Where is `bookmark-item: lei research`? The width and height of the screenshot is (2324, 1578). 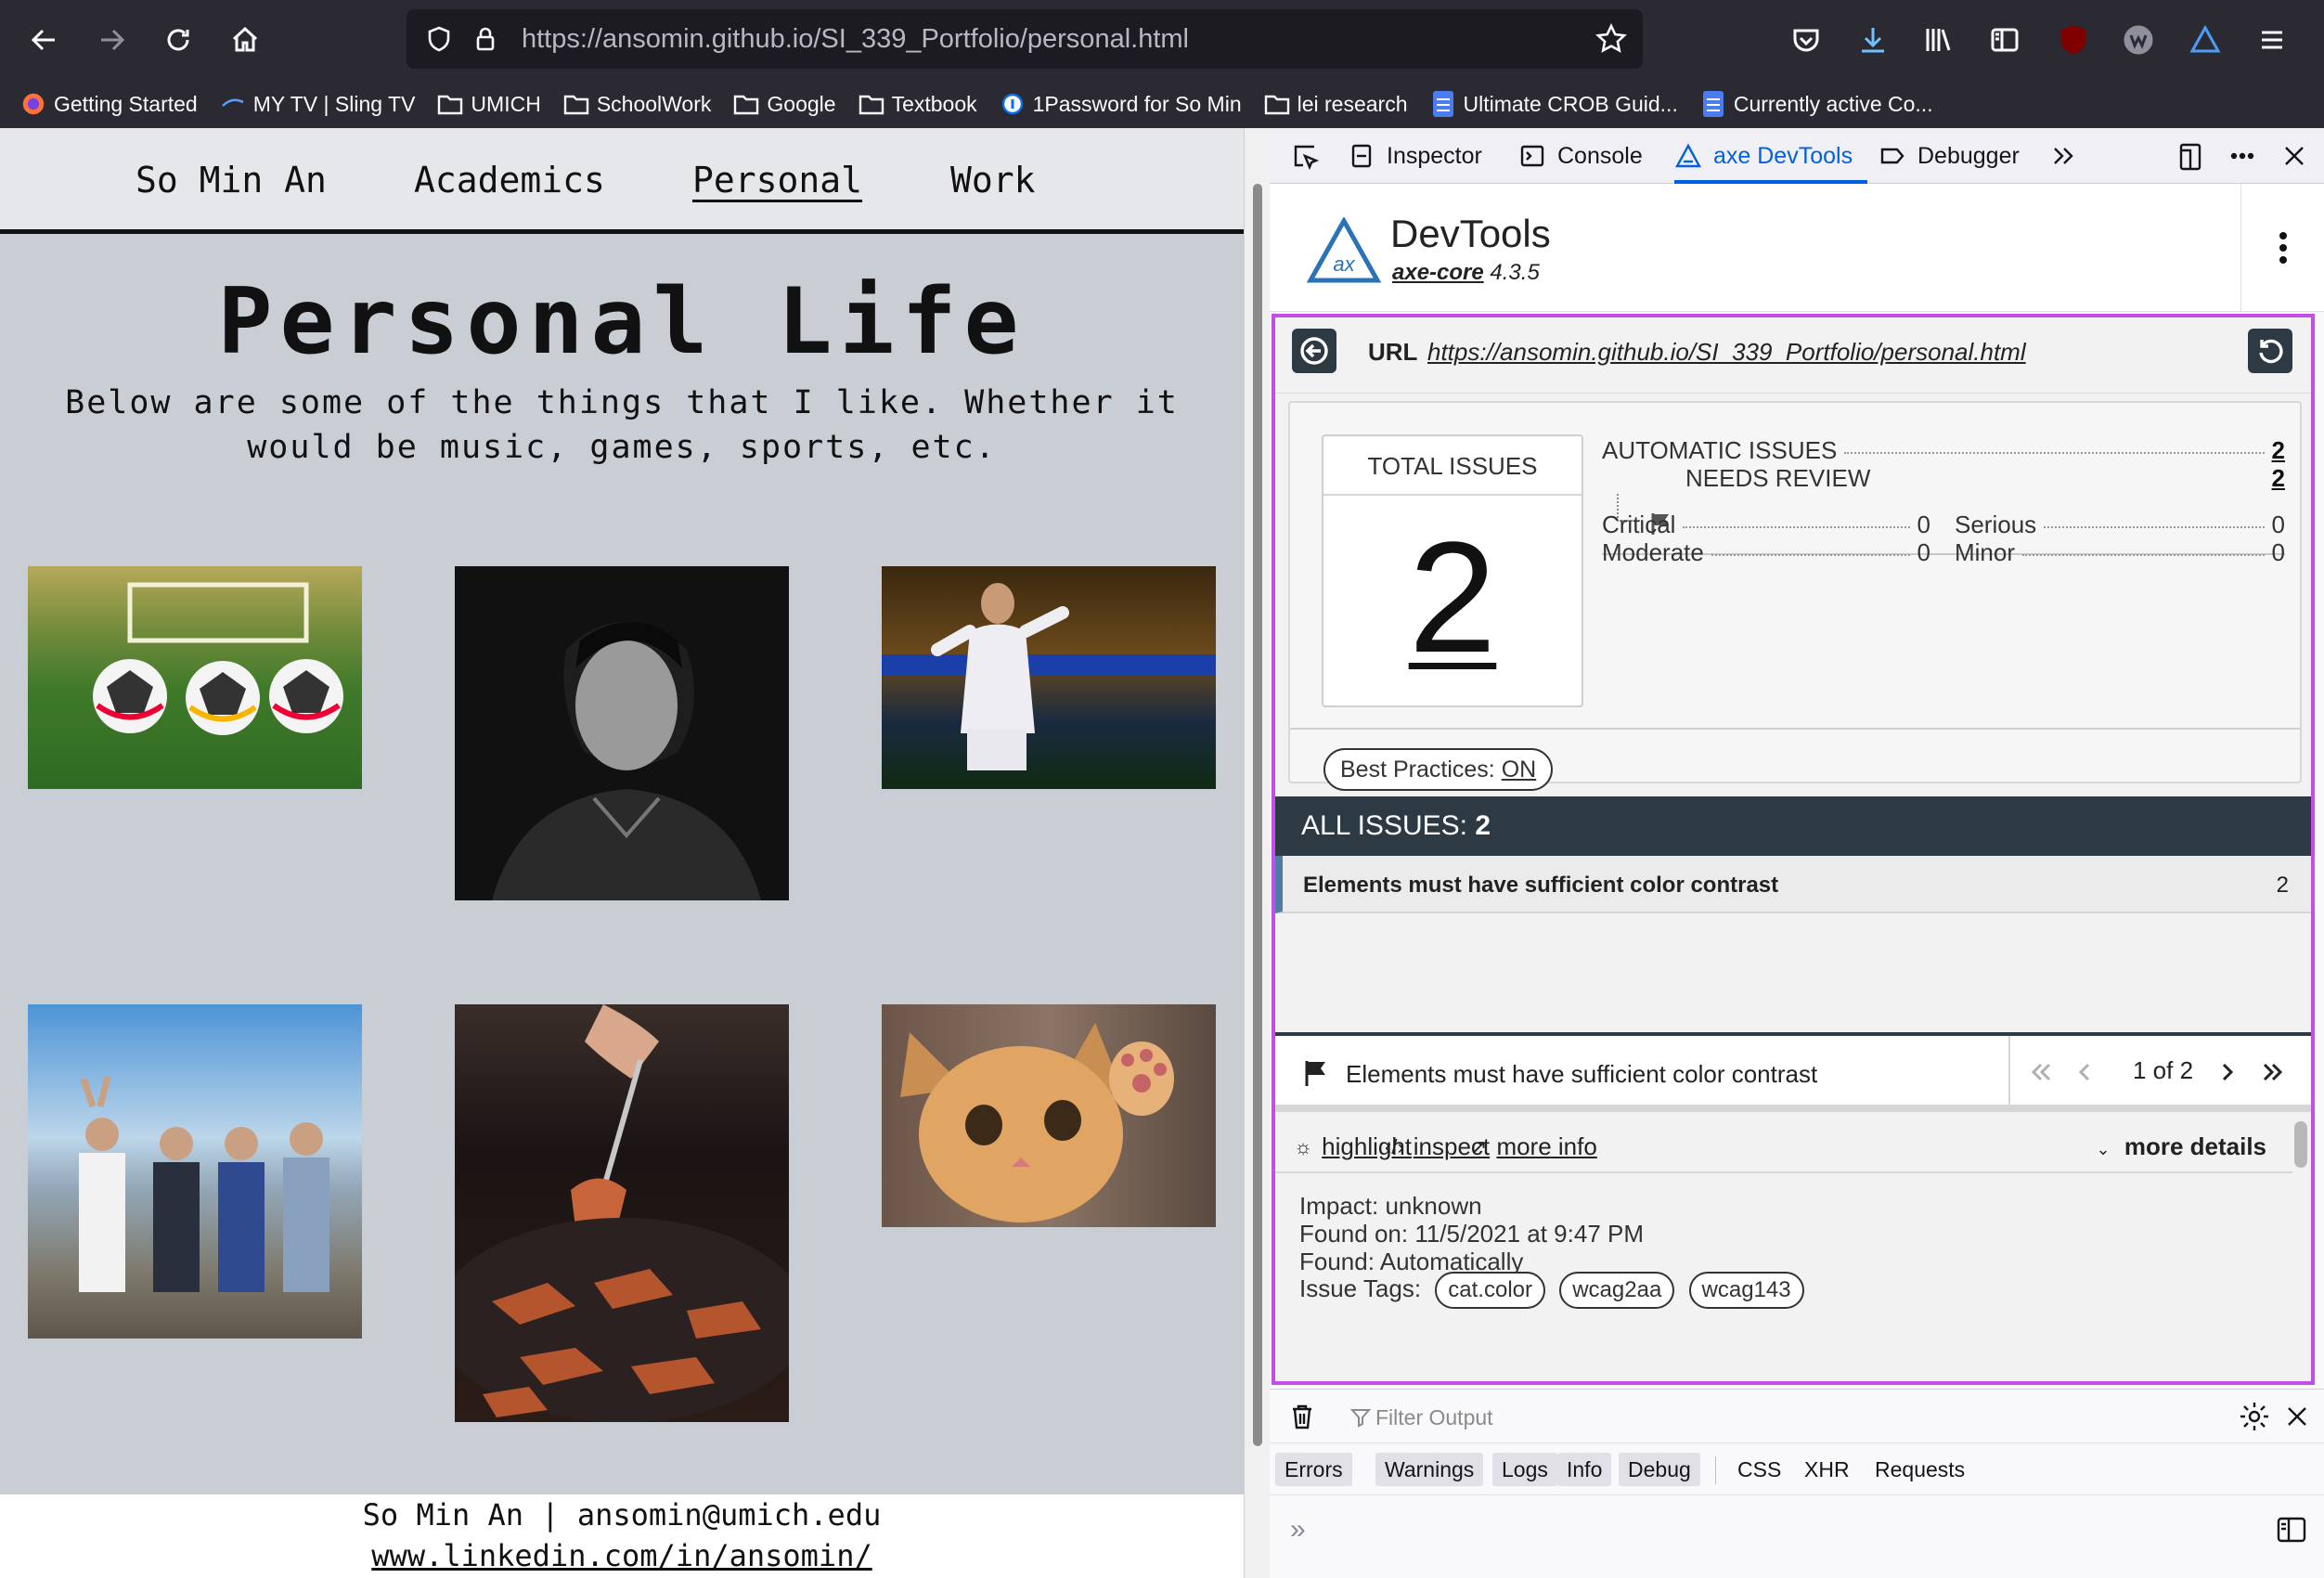 bookmark-item: lei research is located at coordinates (1336, 104).